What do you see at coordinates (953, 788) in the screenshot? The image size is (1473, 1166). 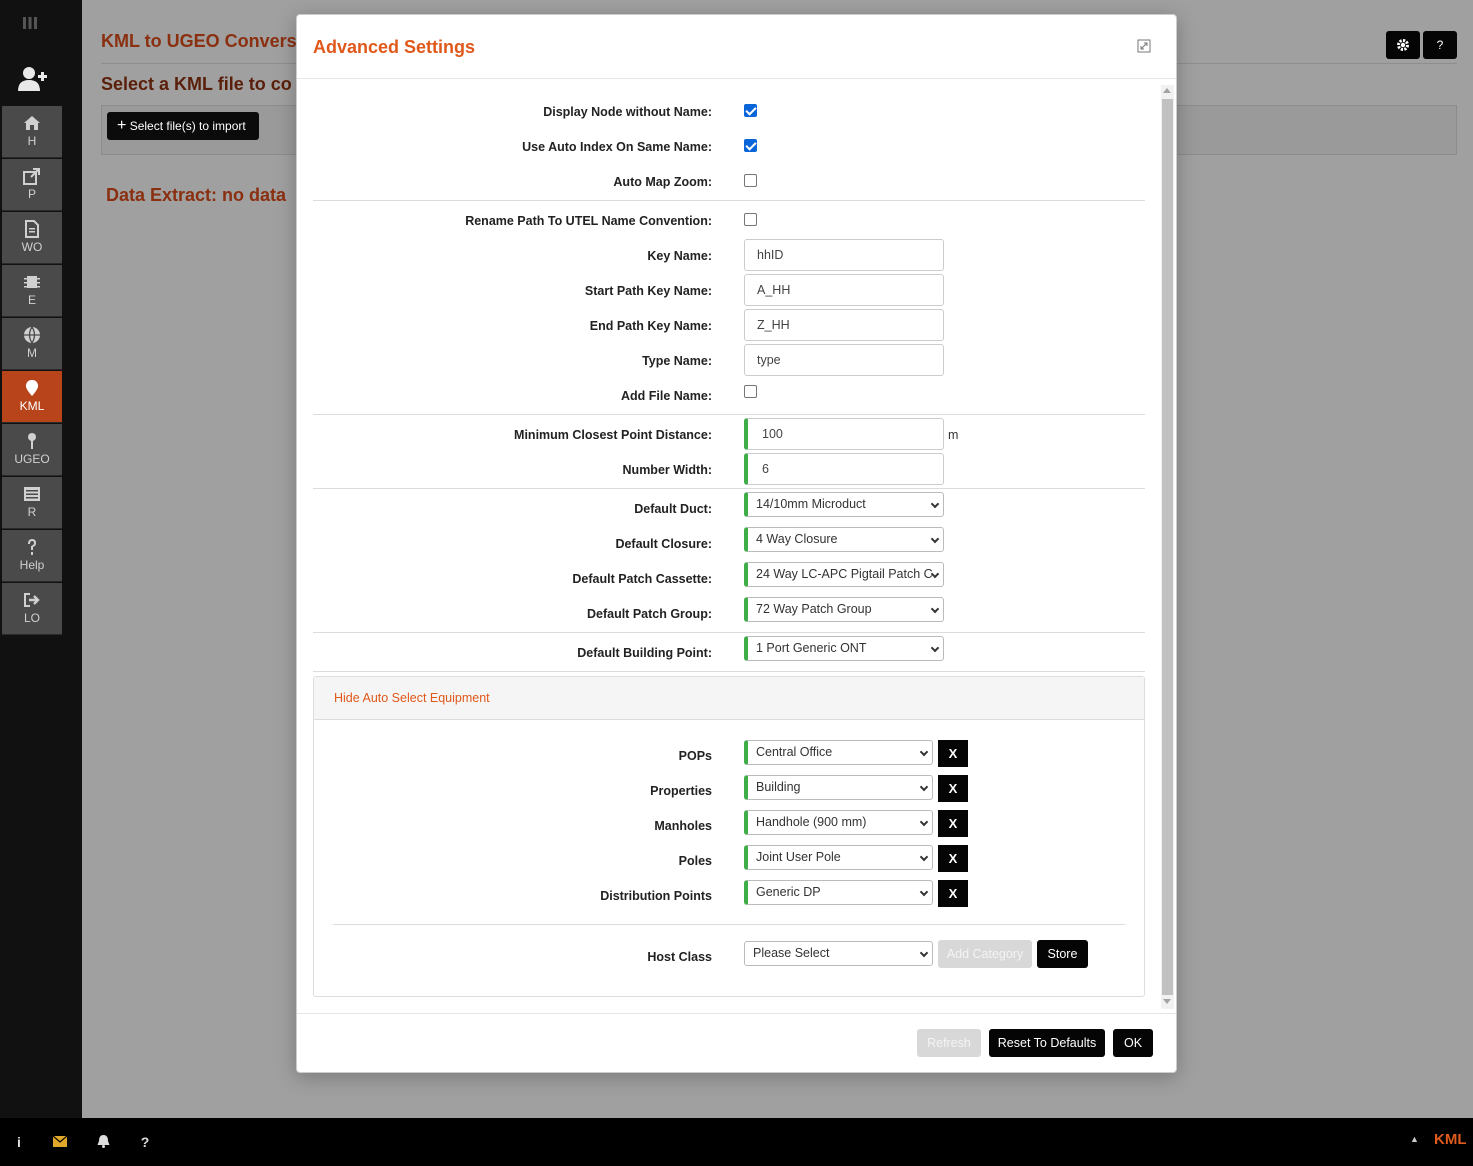 I see `remove-properties-button: X` at bounding box center [953, 788].